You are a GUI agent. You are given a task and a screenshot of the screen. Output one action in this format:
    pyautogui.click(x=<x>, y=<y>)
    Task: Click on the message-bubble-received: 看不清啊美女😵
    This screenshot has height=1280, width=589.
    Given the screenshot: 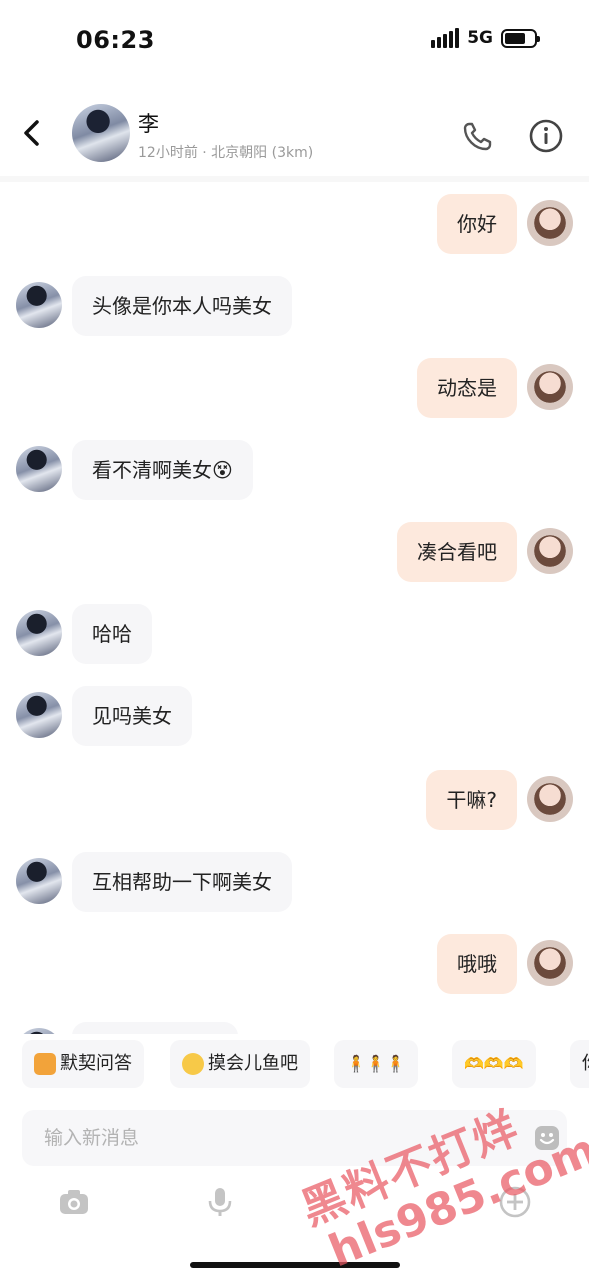 What is the action you would take?
    pyautogui.click(x=162, y=470)
    